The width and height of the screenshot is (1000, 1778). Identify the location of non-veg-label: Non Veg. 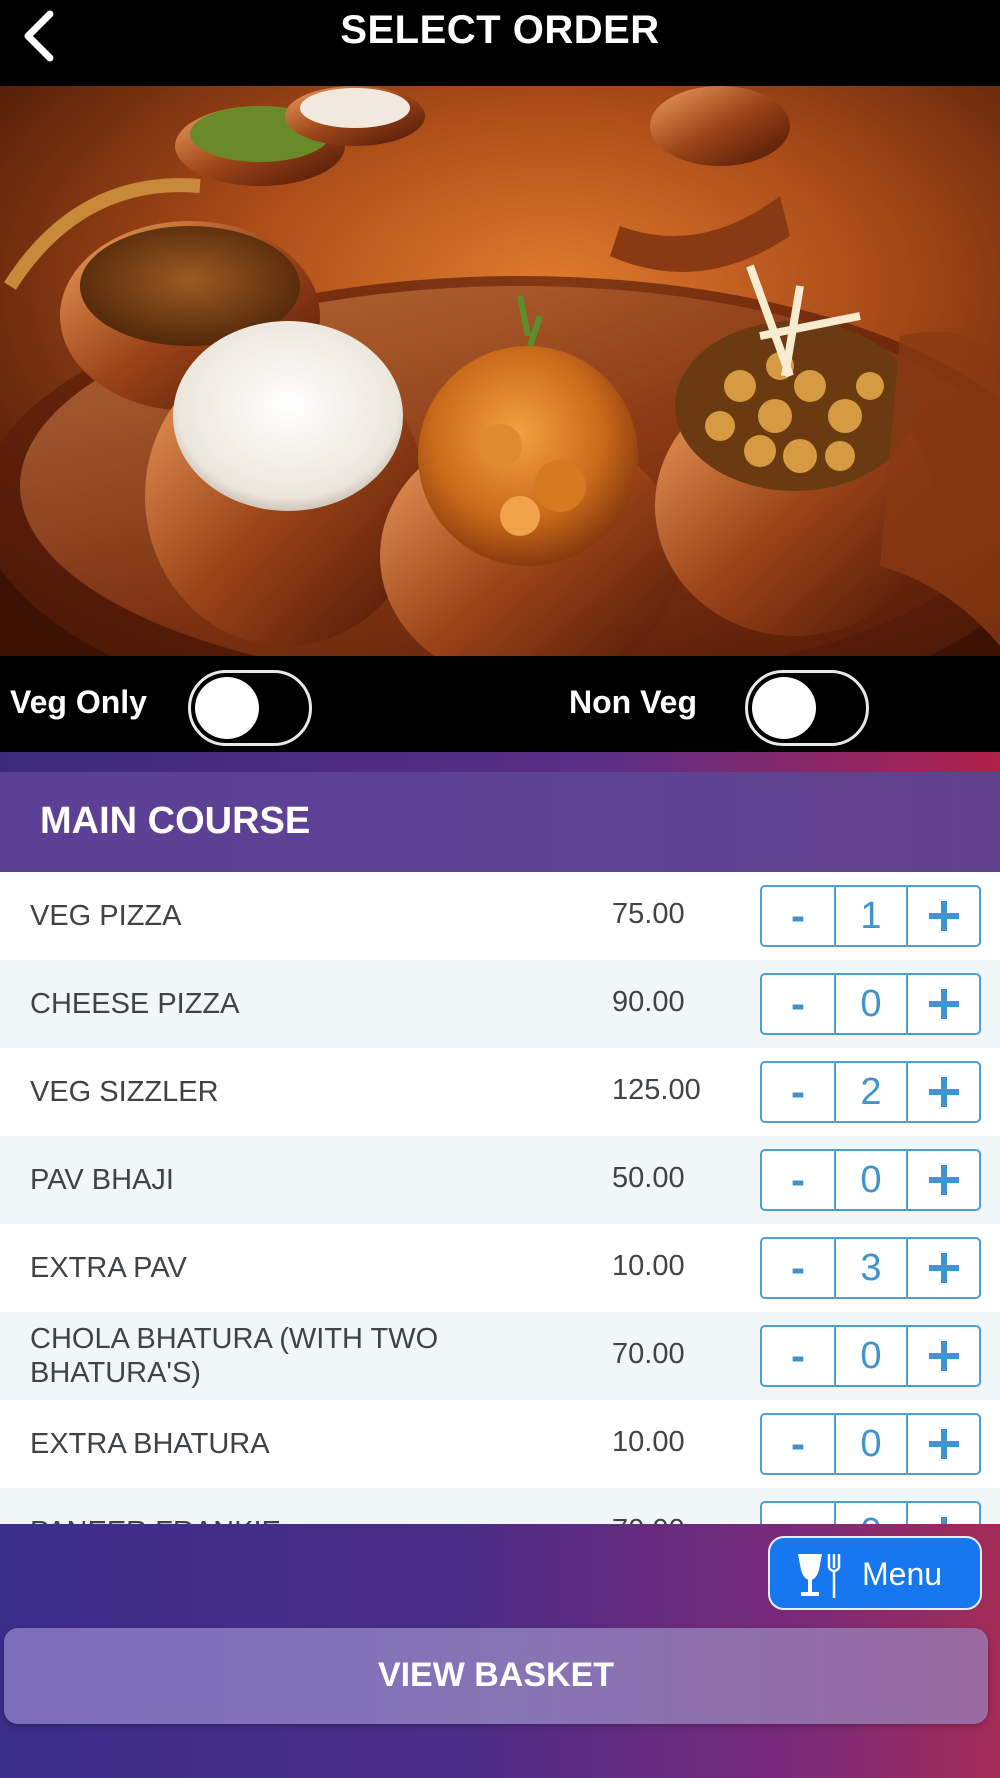
(633, 702).